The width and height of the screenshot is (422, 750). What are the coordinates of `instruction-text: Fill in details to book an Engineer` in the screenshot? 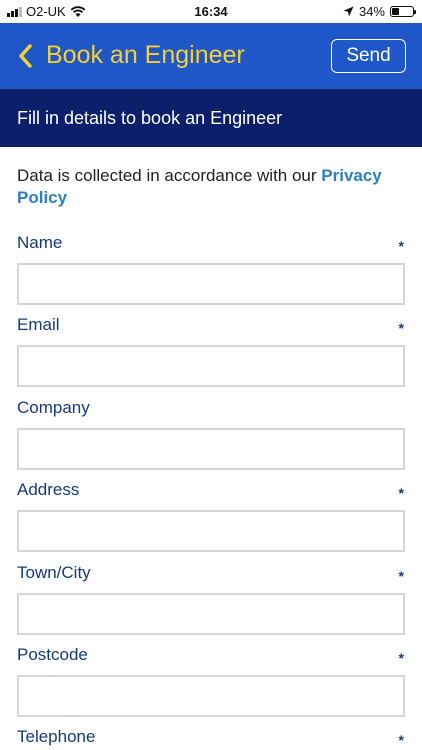 It's located at (150, 118).